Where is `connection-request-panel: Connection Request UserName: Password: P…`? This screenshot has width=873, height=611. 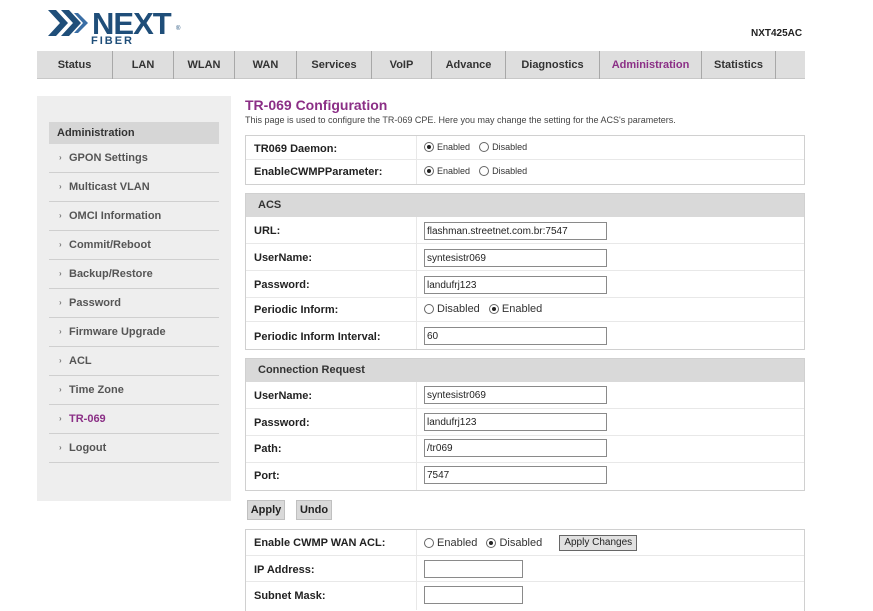 connection-request-panel: Connection Request UserName: Password: P… is located at coordinates (525, 424).